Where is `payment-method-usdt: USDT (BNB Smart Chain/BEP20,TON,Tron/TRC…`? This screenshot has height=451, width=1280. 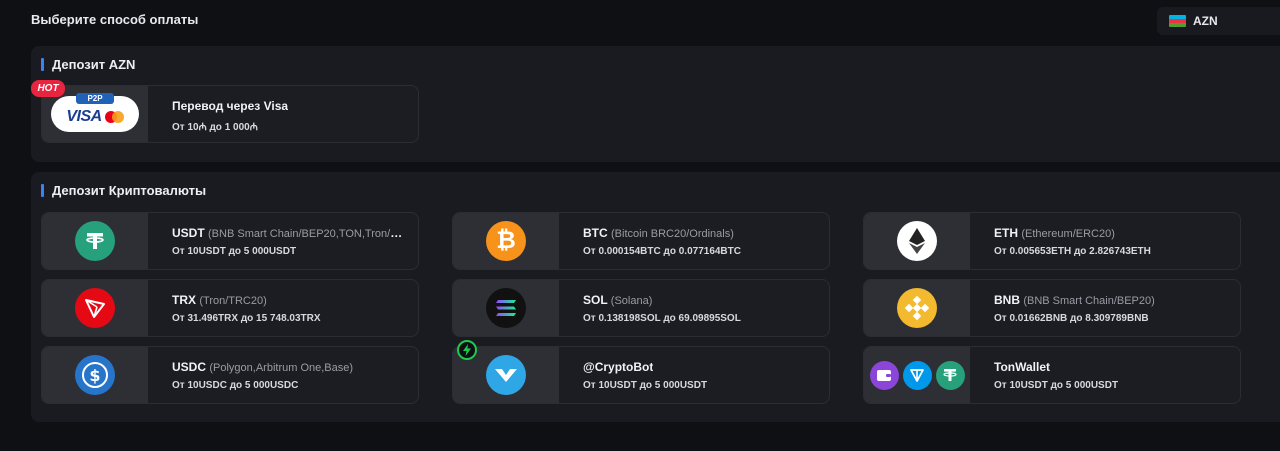
payment-method-usdt: USDT (BNB Smart Chain/BEP20,TON,Tron/TRC… is located at coordinates (230, 241).